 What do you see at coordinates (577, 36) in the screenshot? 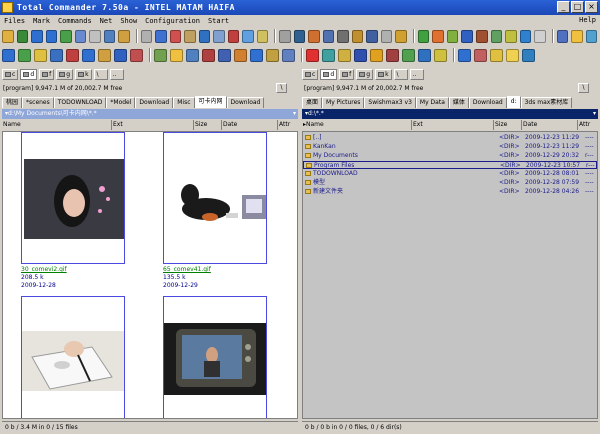
I see `toolbar-button-38-icon` at bounding box center [577, 36].